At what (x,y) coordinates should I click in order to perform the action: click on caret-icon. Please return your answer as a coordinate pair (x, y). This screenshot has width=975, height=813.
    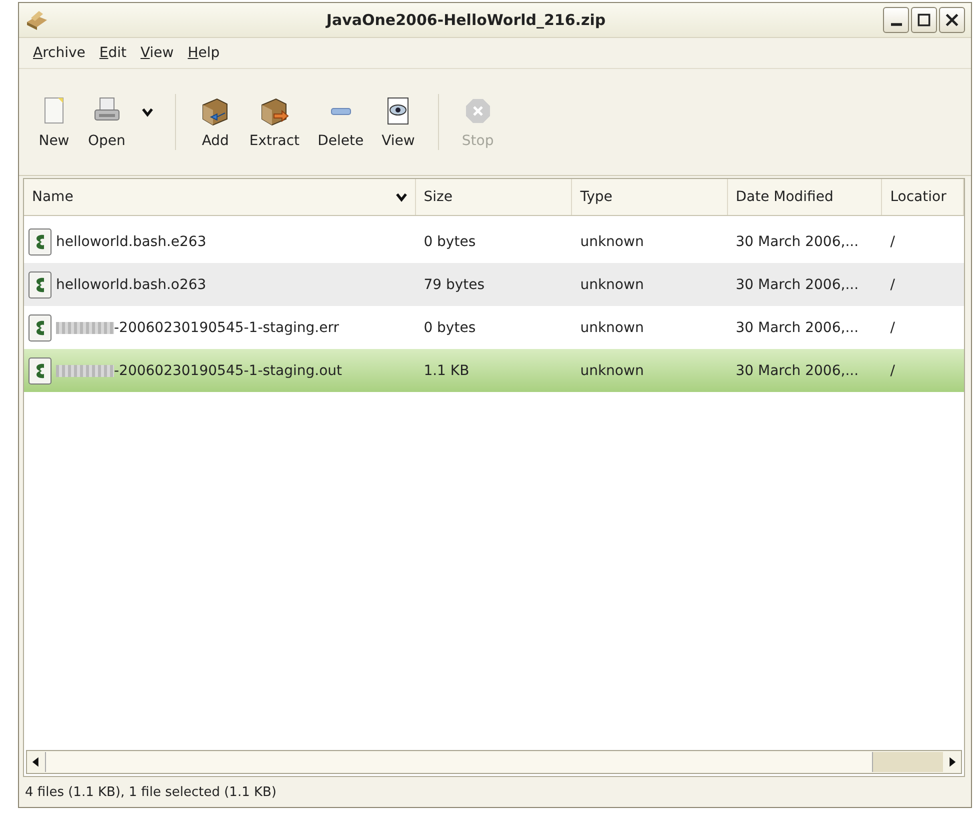
    Looking at the image, I should click on (148, 112).